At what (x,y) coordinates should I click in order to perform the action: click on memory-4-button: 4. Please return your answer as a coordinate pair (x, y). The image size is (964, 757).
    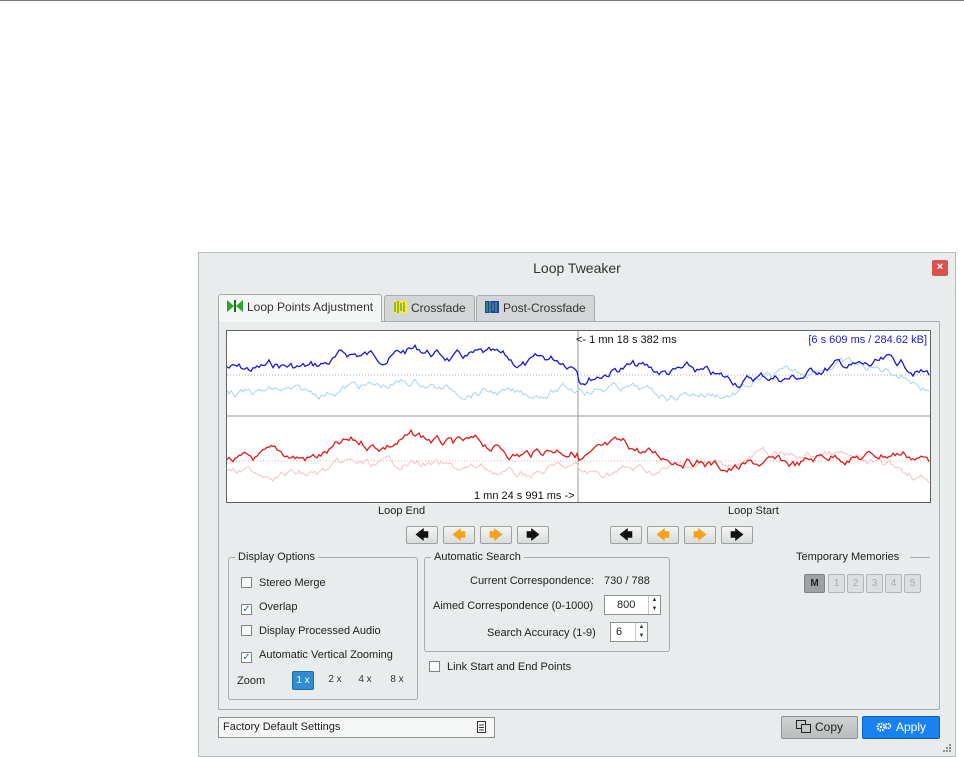
    Looking at the image, I should click on (893, 583).